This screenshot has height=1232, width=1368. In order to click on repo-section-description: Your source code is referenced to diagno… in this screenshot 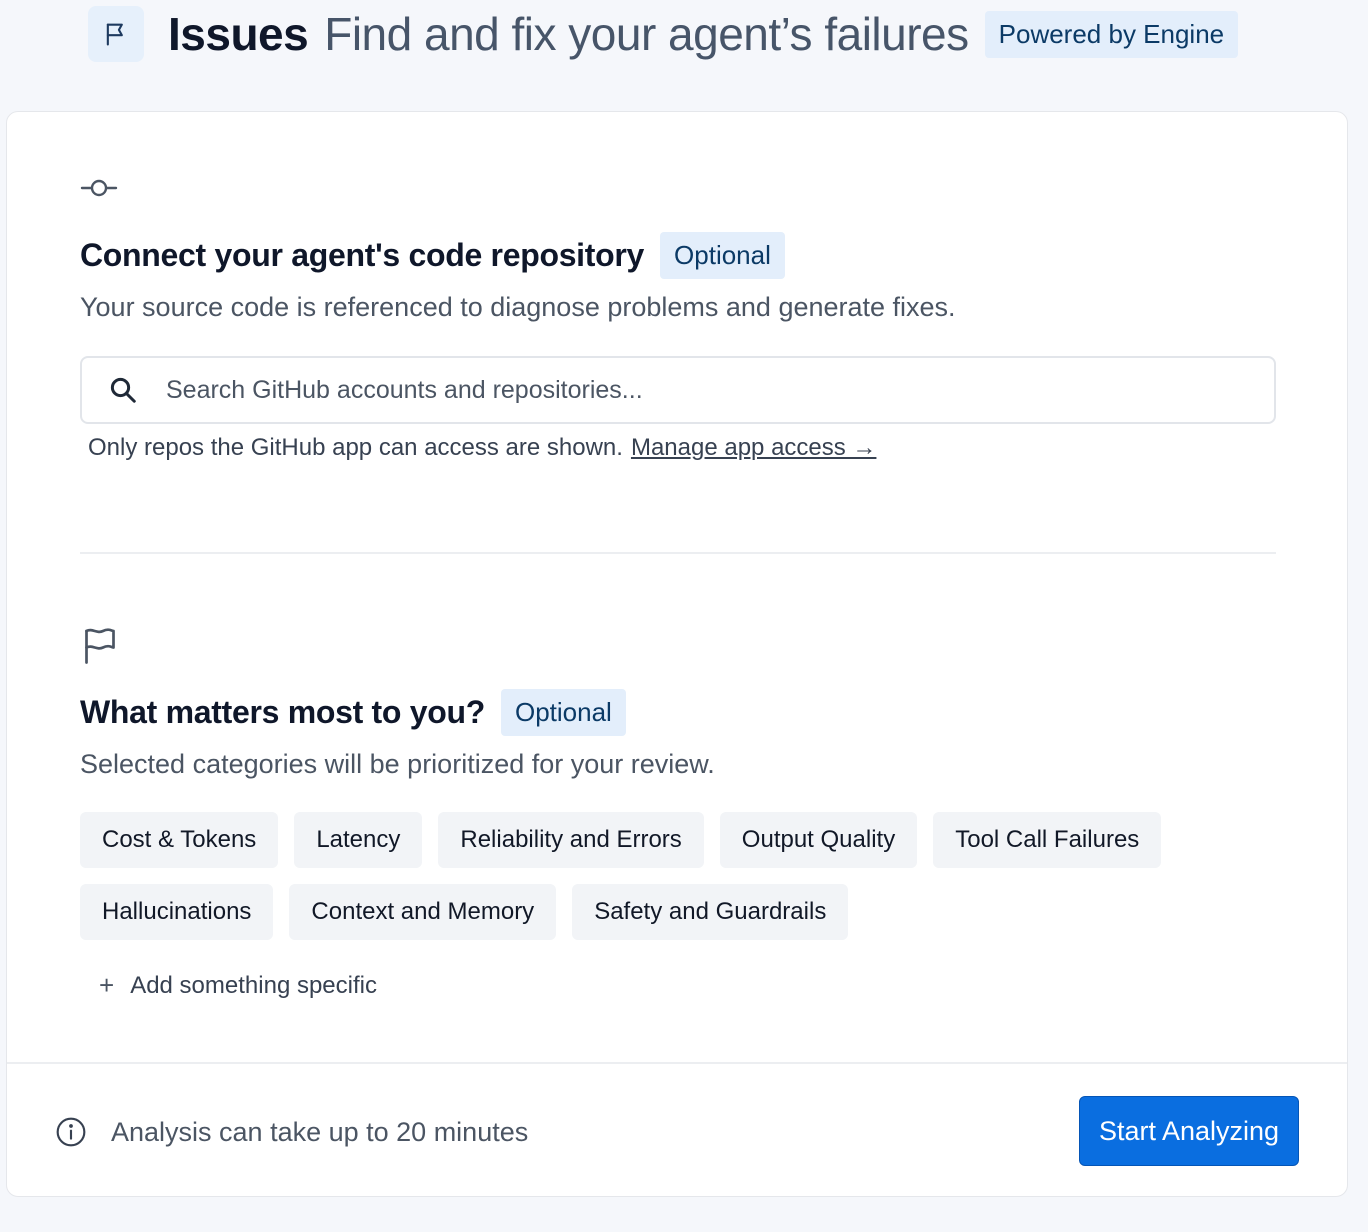, I will do `click(518, 307)`.